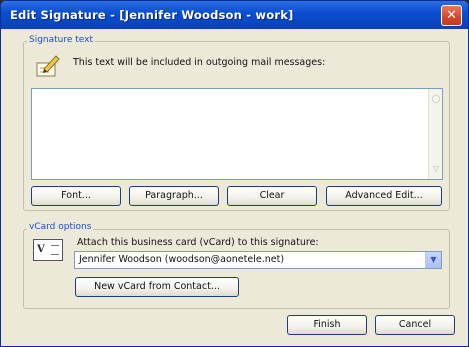 The width and height of the screenshot is (469, 347). Describe the element at coordinates (415, 325) in the screenshot. I see `cancel-button: Cancel` at that location.